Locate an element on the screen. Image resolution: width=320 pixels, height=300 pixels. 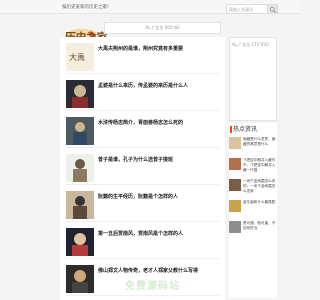
article-title: 大禹夫荆州的是谁，荆州究竟有多重要 is located at coordinates (158, 48).